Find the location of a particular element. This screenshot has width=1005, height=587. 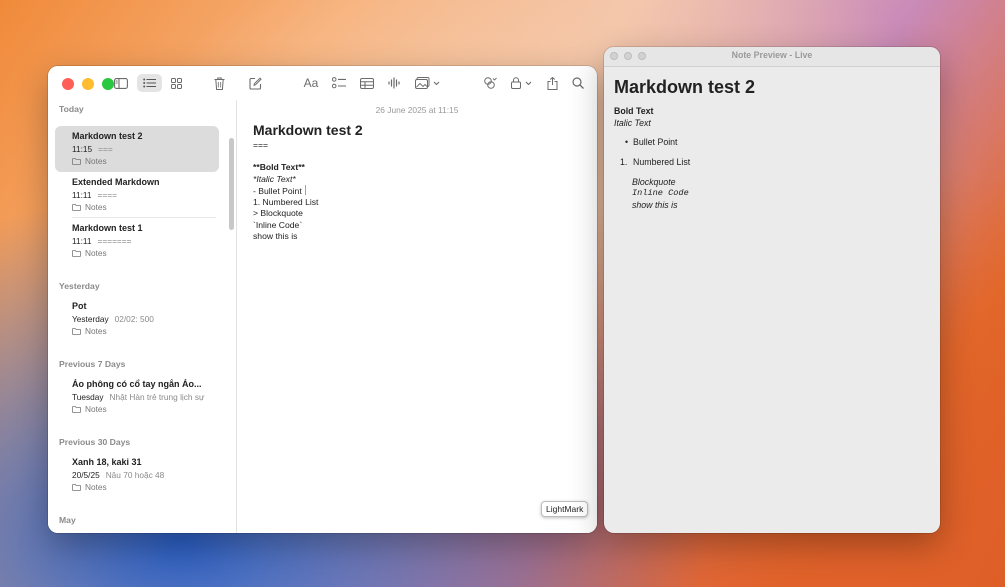

audio-icon is located at coordinates (394, 83).